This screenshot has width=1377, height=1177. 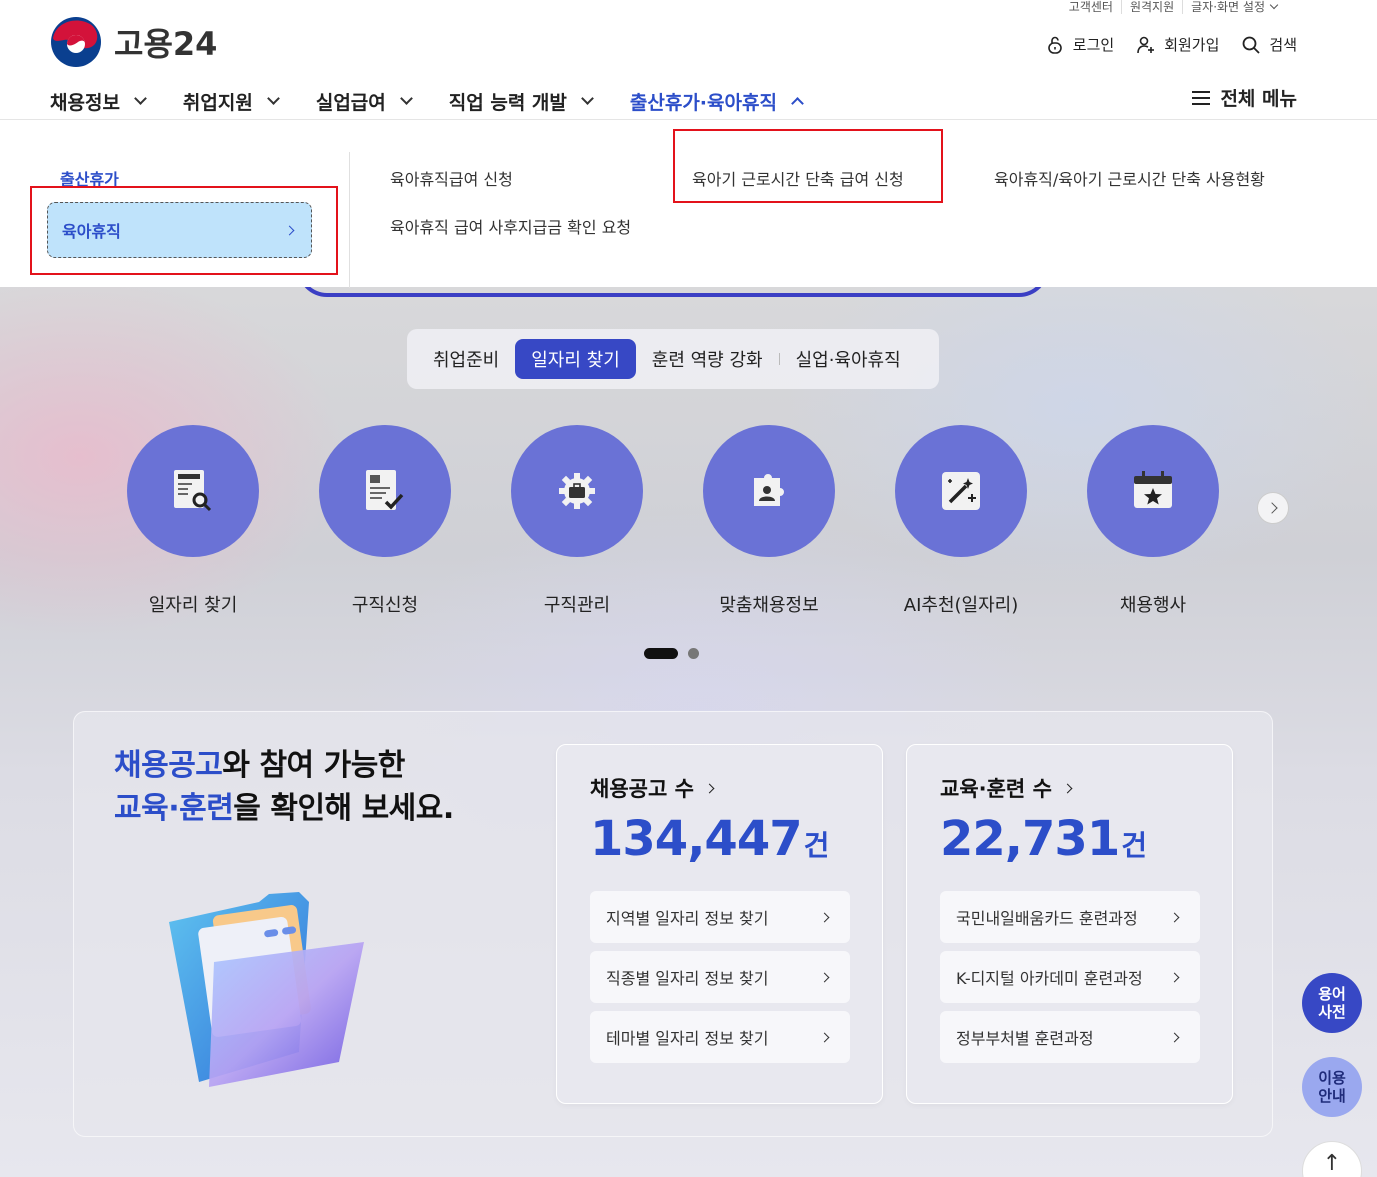 I want to click on carousel-next-button, so click(x=1273, y=508).